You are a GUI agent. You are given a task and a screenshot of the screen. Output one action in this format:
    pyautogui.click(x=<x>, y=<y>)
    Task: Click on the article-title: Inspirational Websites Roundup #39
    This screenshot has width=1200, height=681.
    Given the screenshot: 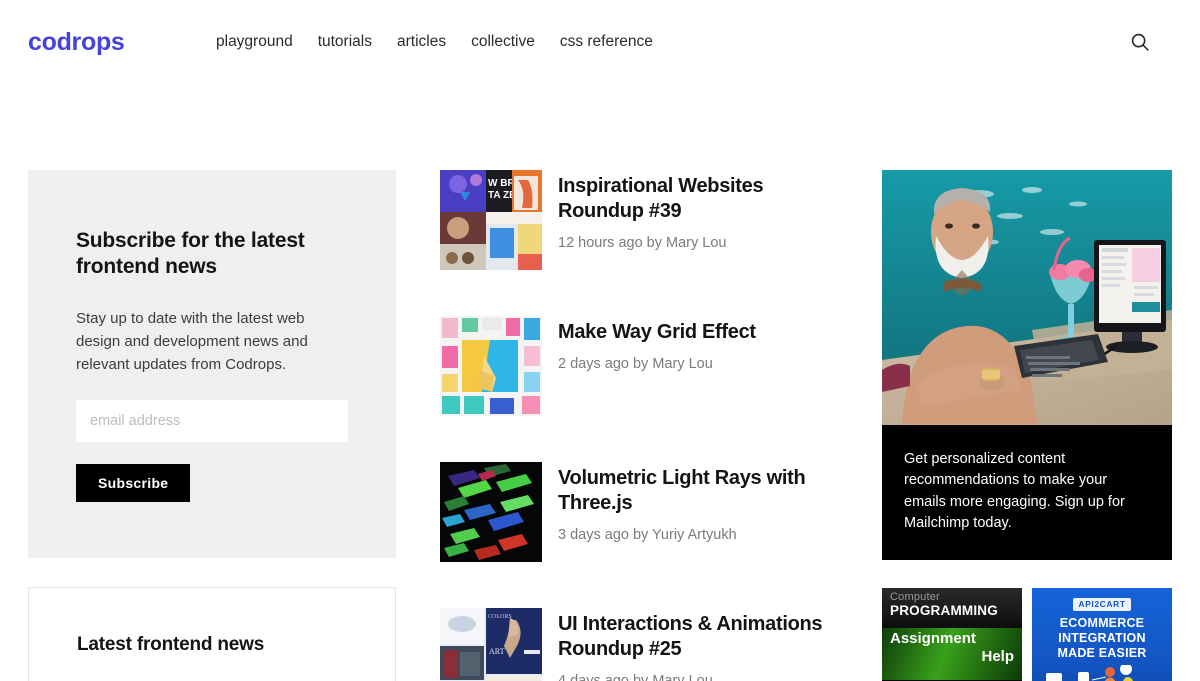 What is the action you would take?
    pyautogui.click(x=698, y=199)
    